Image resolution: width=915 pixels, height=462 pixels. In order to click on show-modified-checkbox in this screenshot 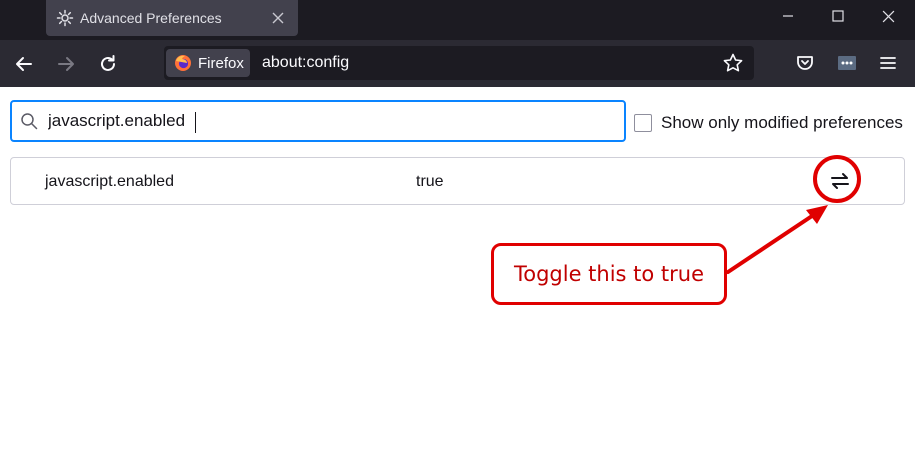, I will do `click(643, 123)`.